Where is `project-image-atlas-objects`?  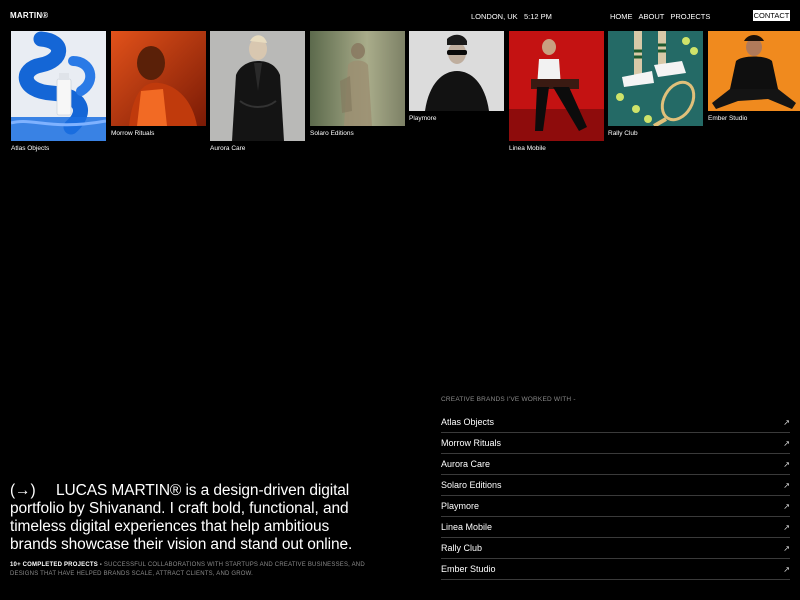
project-image-atlas-objects is located at coordinates (58, 86).